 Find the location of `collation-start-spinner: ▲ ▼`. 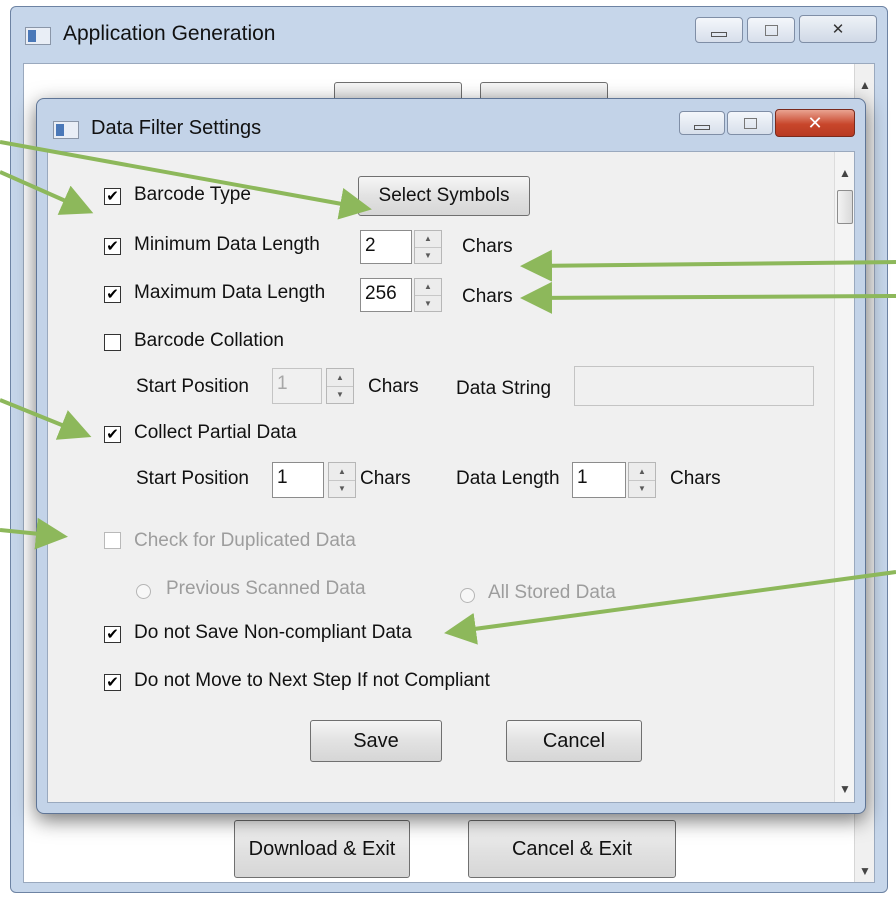

collation-start-spinner: ▲ ▼ is located at coordinates (340, 386).